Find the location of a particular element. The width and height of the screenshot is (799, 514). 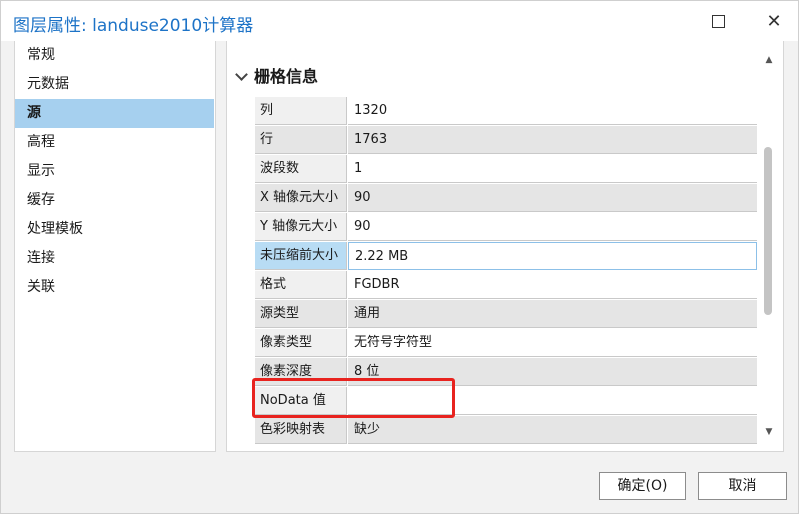

nav-item-cache: 缓存 is located at coordinates (114, 200).